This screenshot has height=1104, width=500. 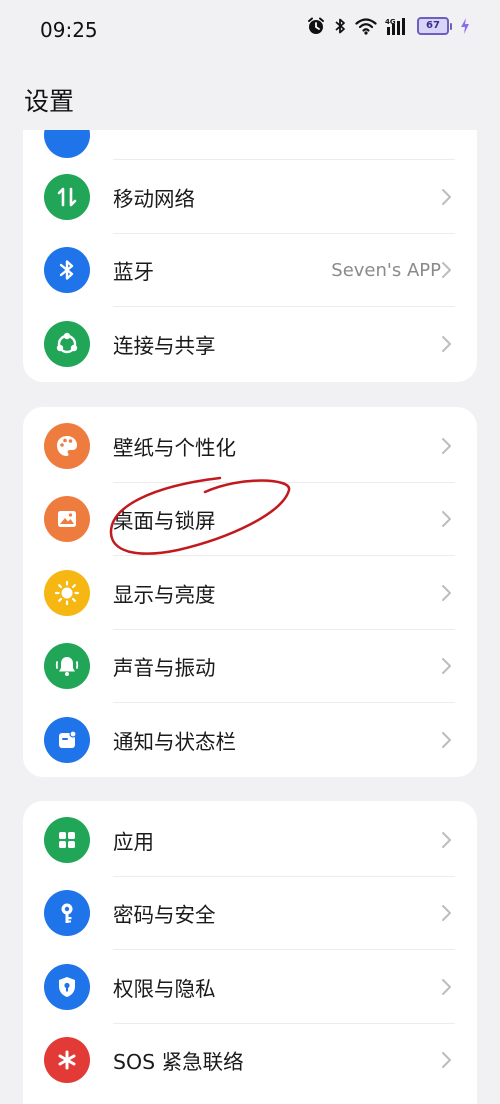 What do you see at coordinates (174, 741) in the screenshot?
I see `list-item-label: 通知与状态栏` at bounding box center [174, 741].